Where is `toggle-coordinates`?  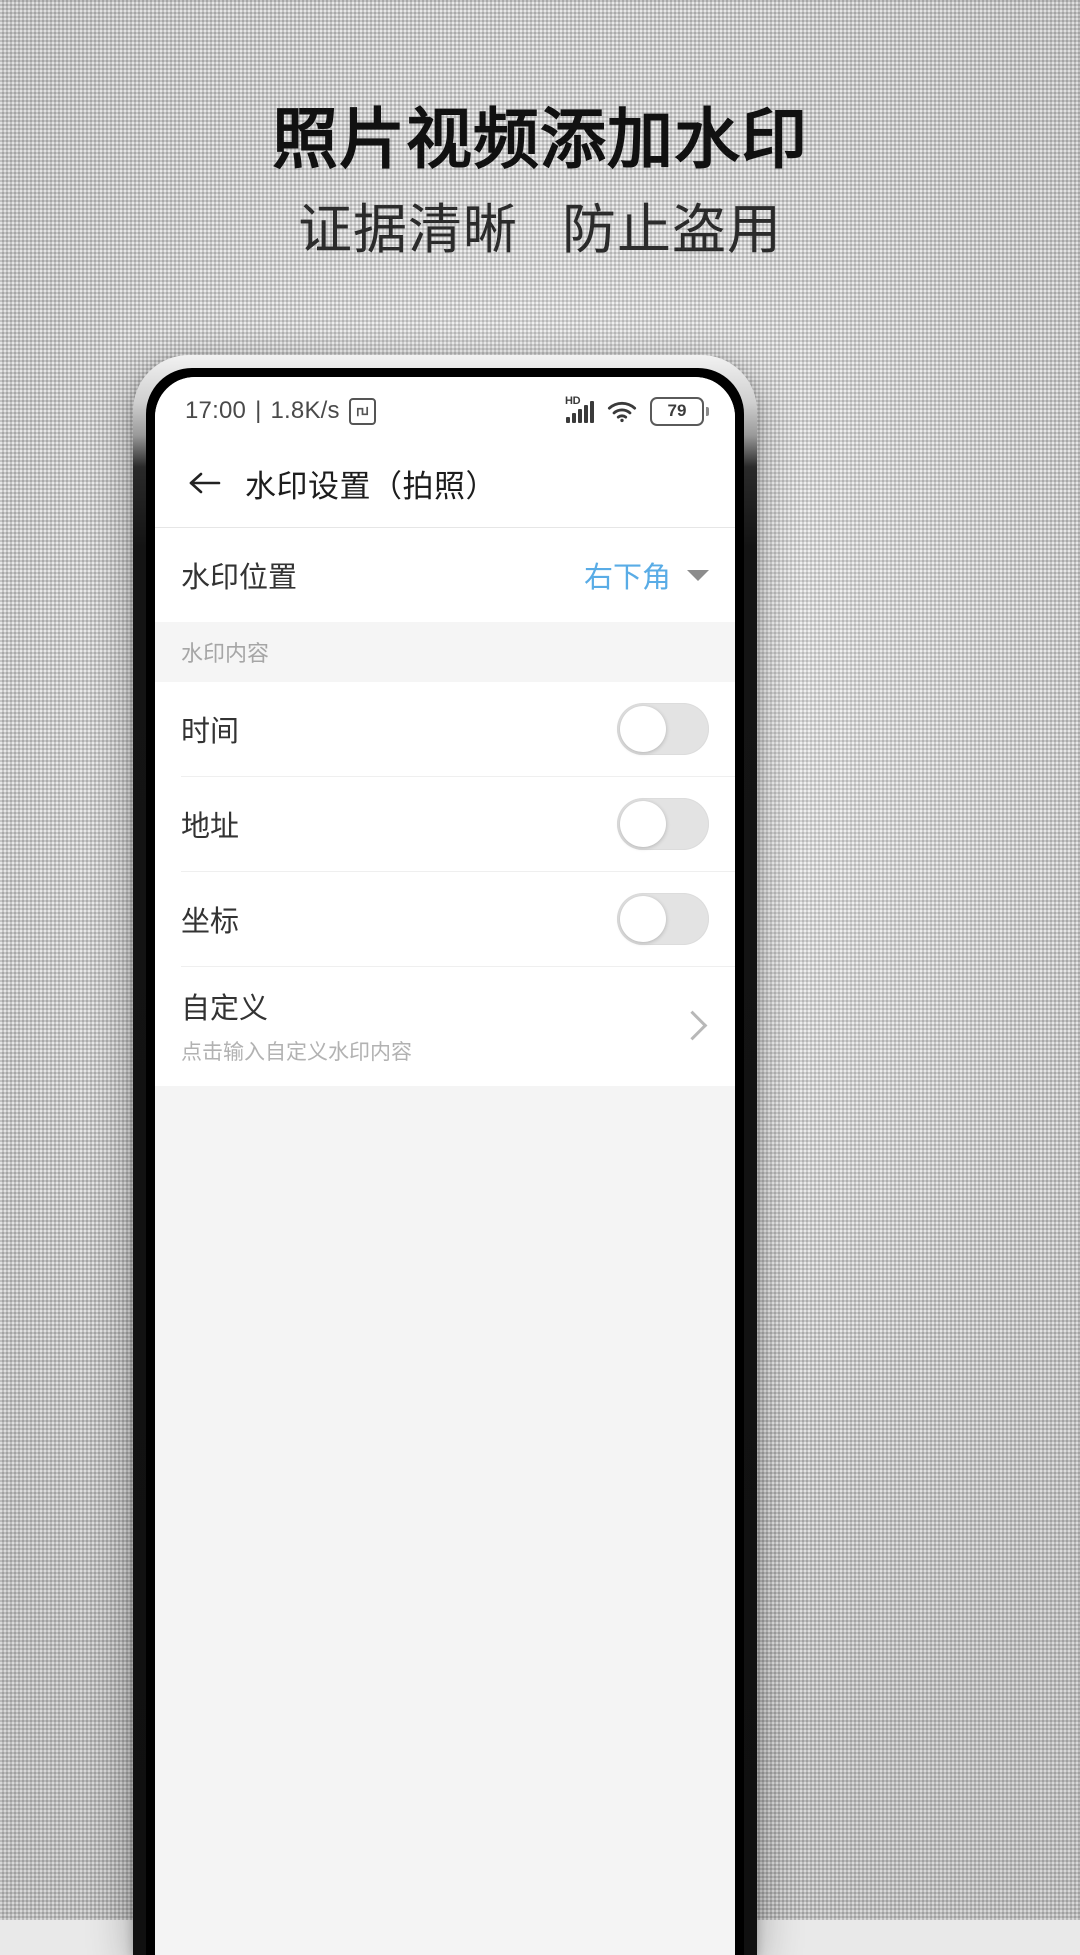 toggle-coordinates is located at coordinates (663, 919).